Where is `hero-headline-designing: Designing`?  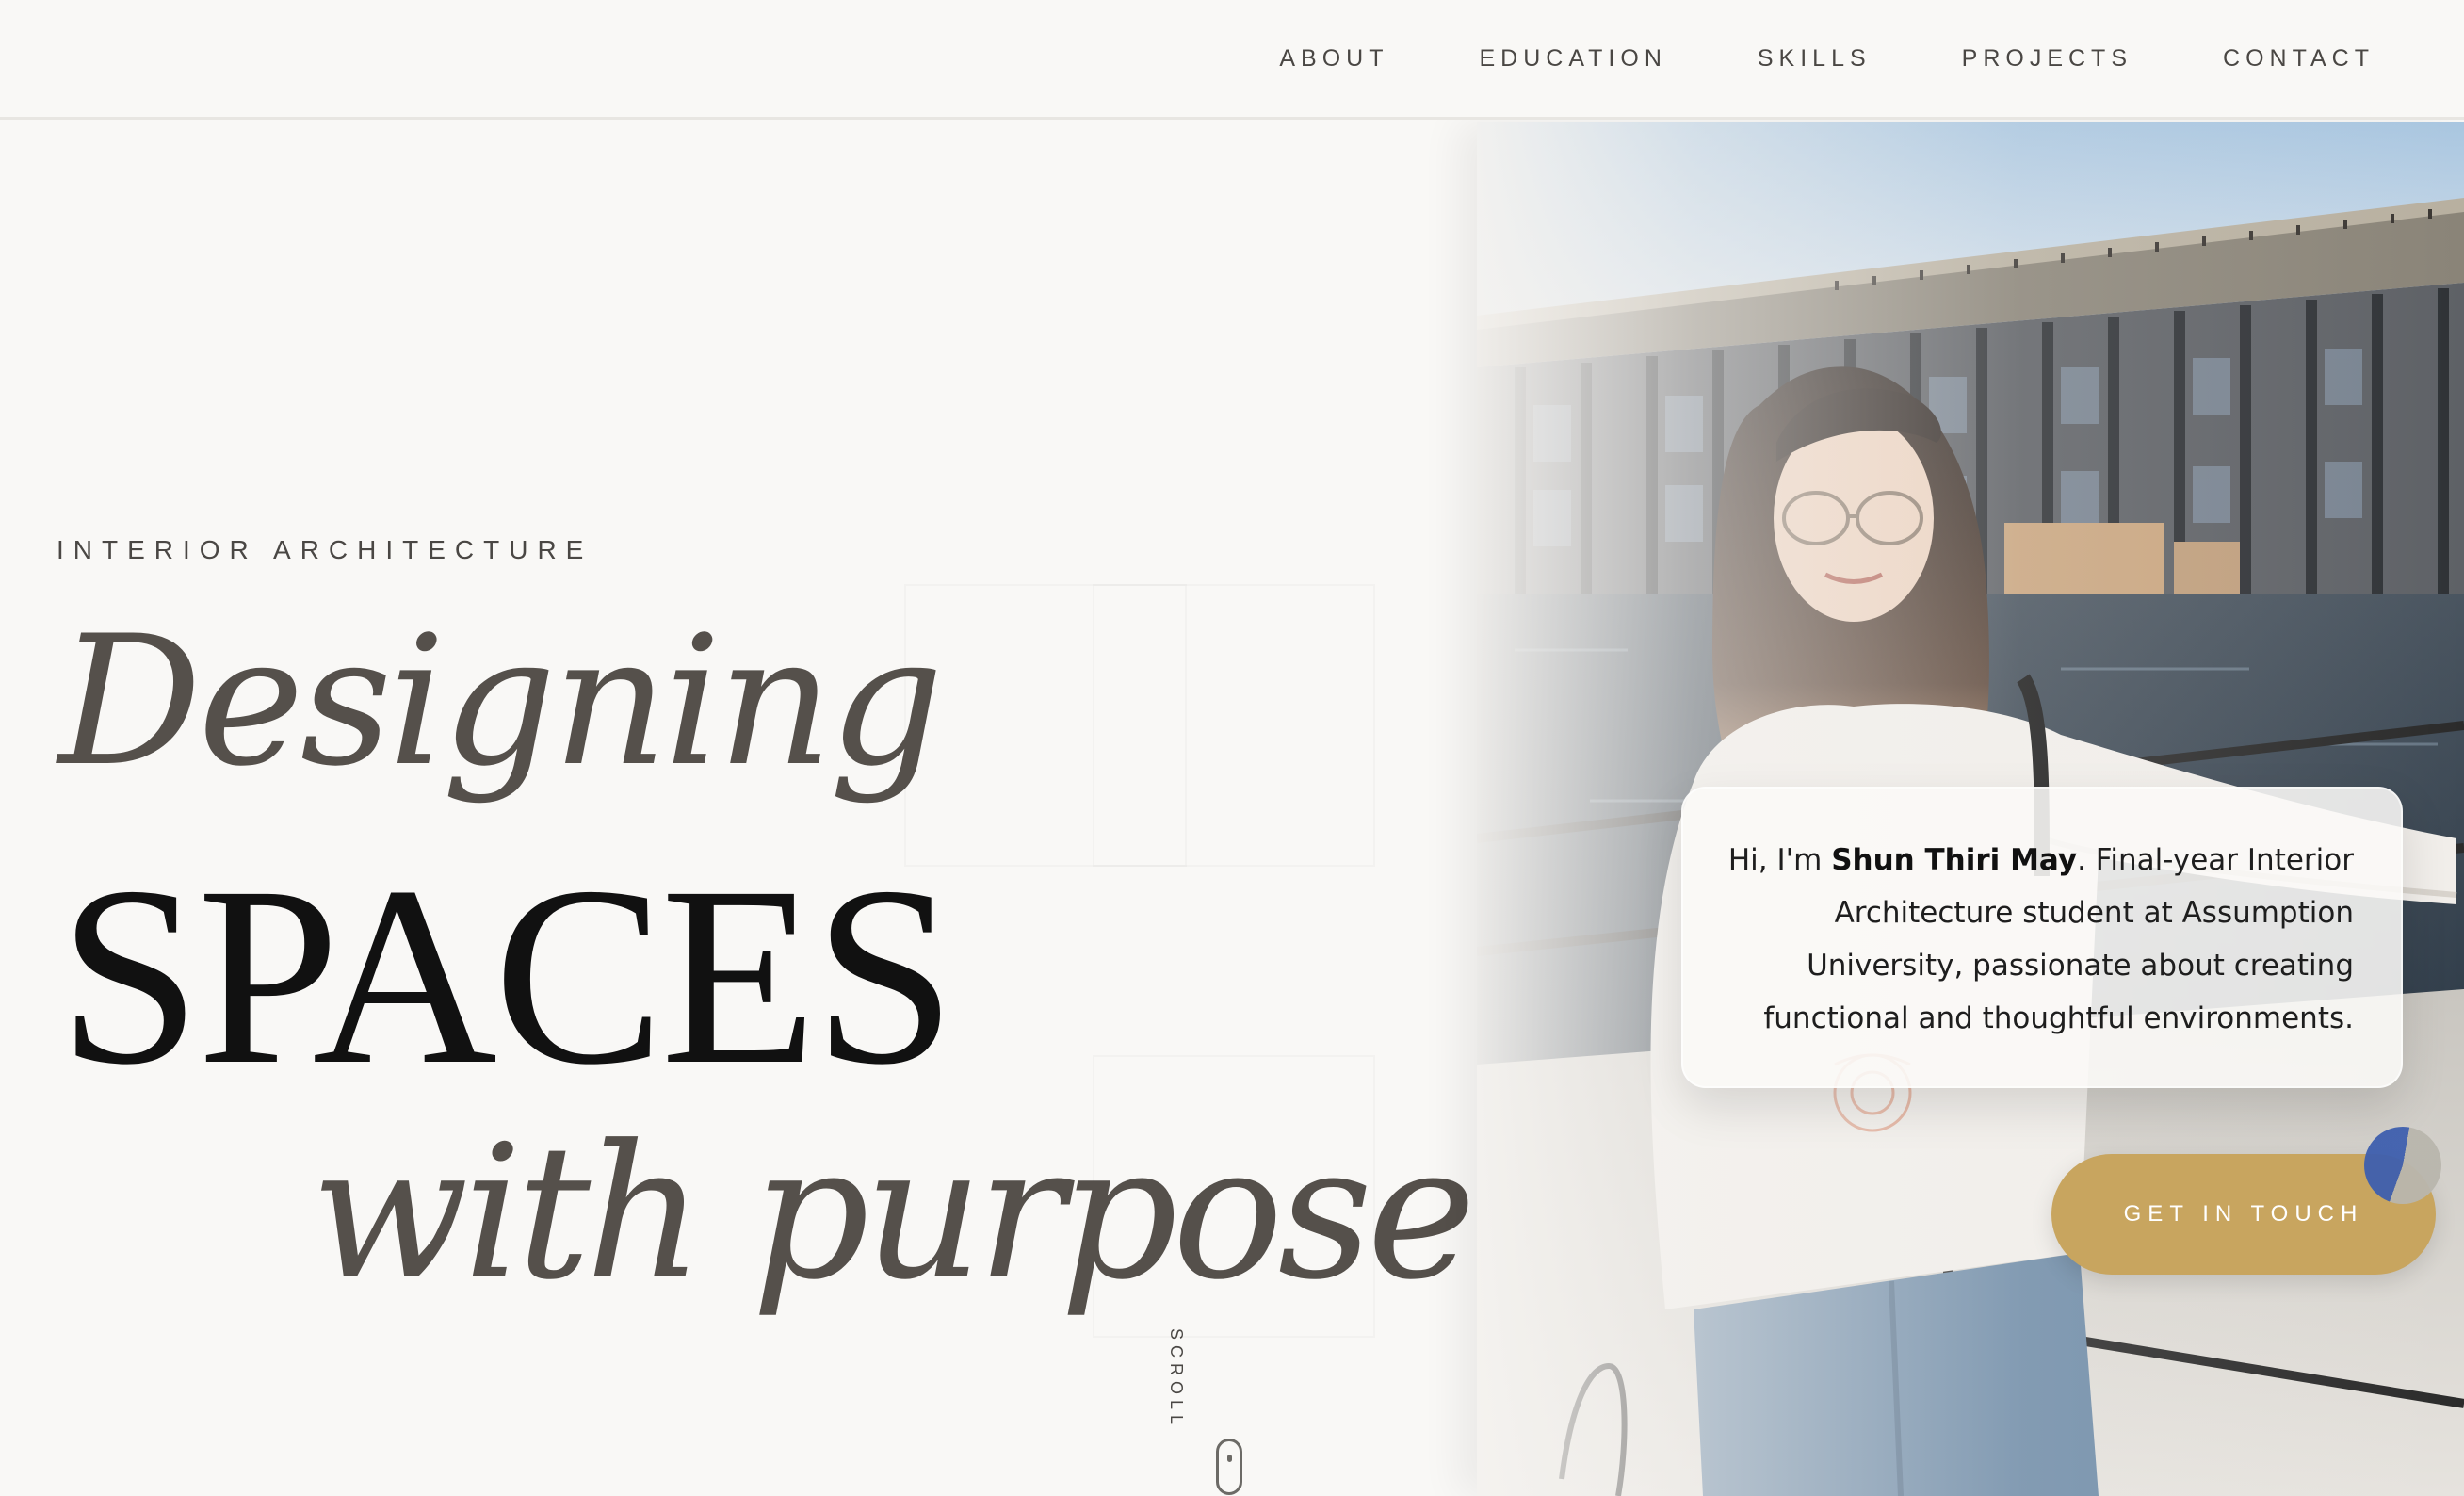 hero-headline-designing: Designing is located at coordinates (501, 701).